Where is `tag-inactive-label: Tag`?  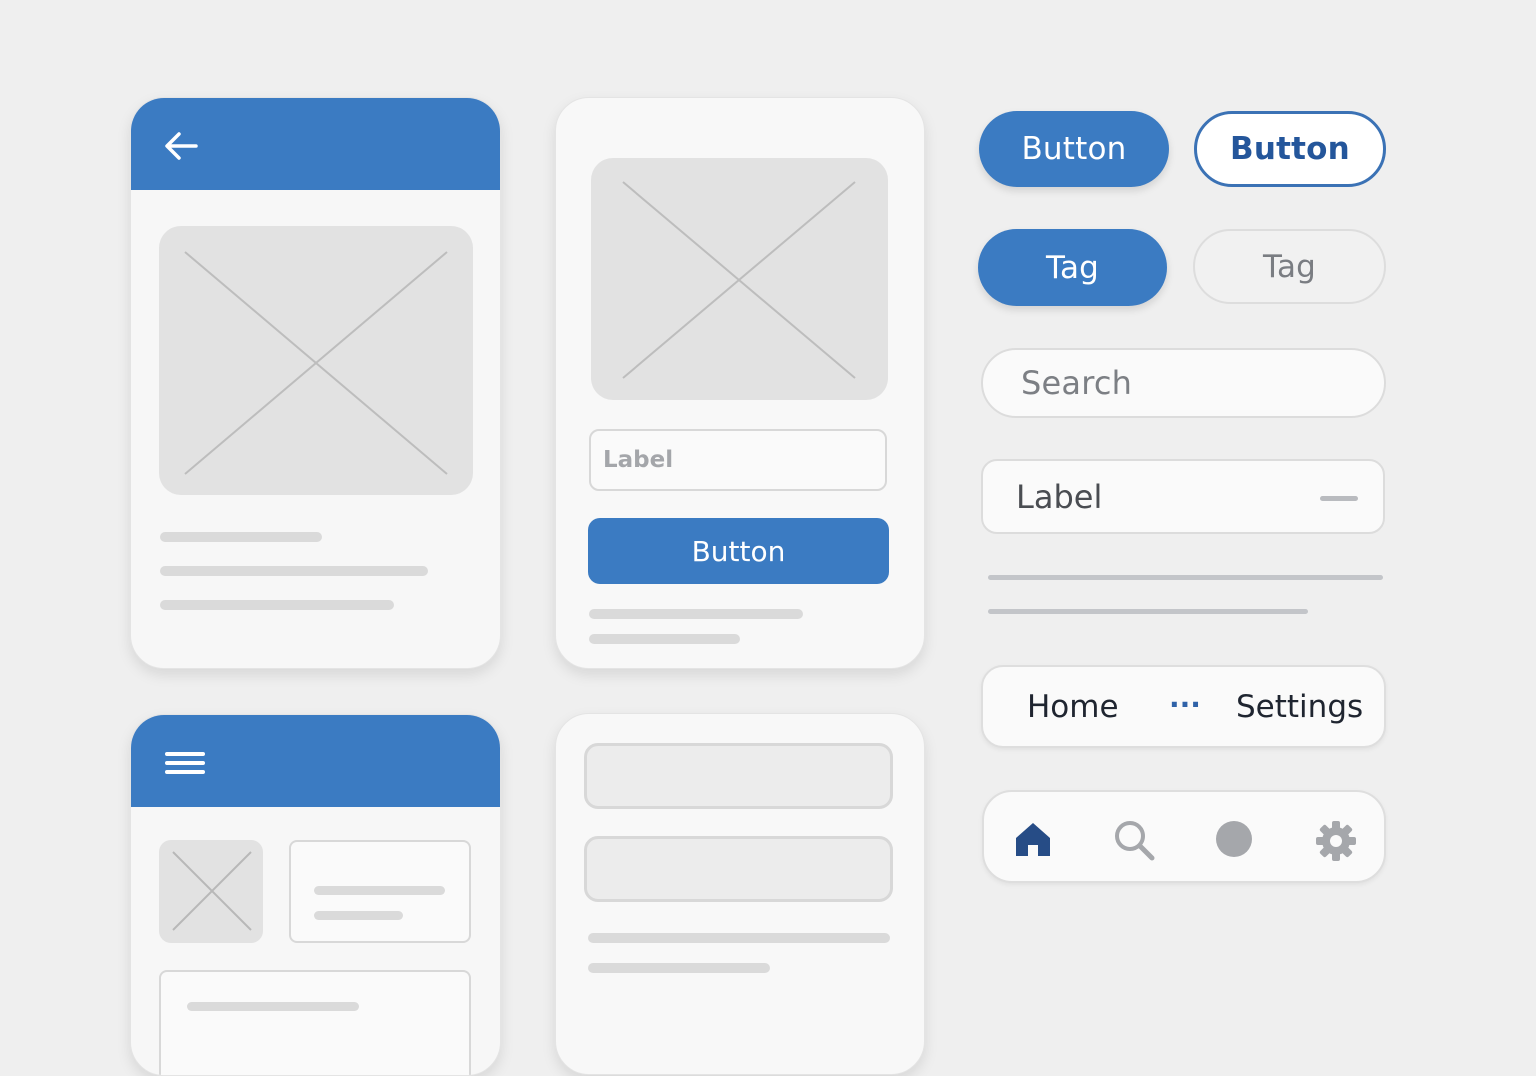
tag-inactive-label: Tag is located at coordinates (1289, 266).